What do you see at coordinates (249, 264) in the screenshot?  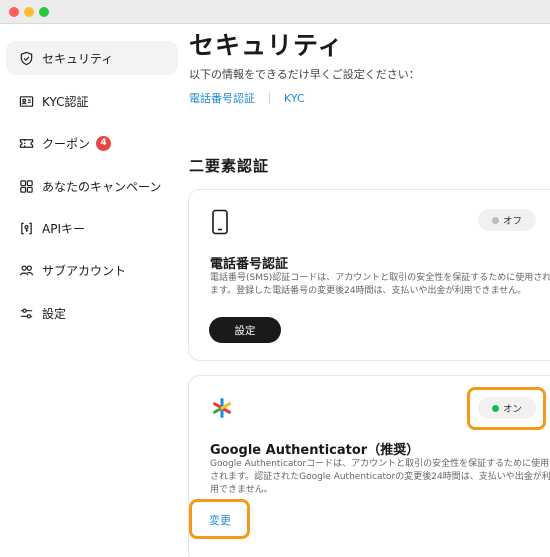 I see `card-title: 電話番号認証` at bounding box center [249, 264].